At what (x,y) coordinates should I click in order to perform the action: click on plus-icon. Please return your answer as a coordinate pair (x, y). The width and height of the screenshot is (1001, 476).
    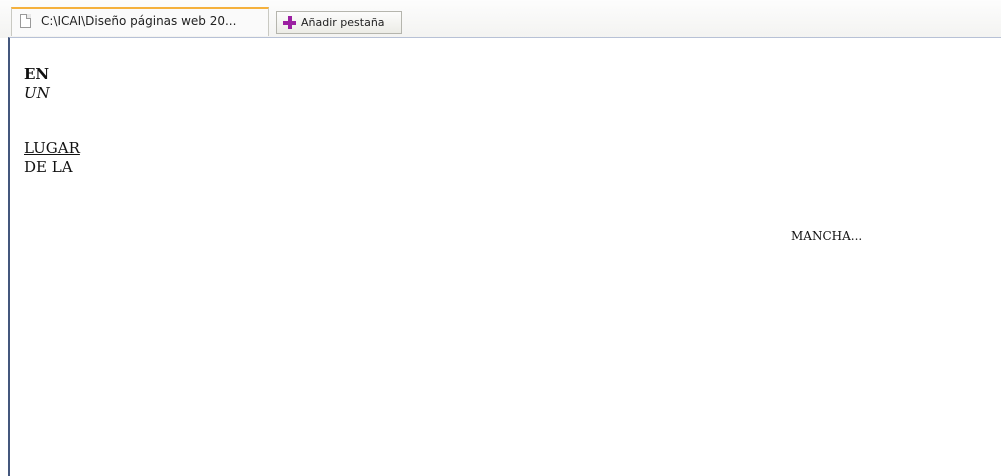
    Looking at the image, I should click on (289, 22).